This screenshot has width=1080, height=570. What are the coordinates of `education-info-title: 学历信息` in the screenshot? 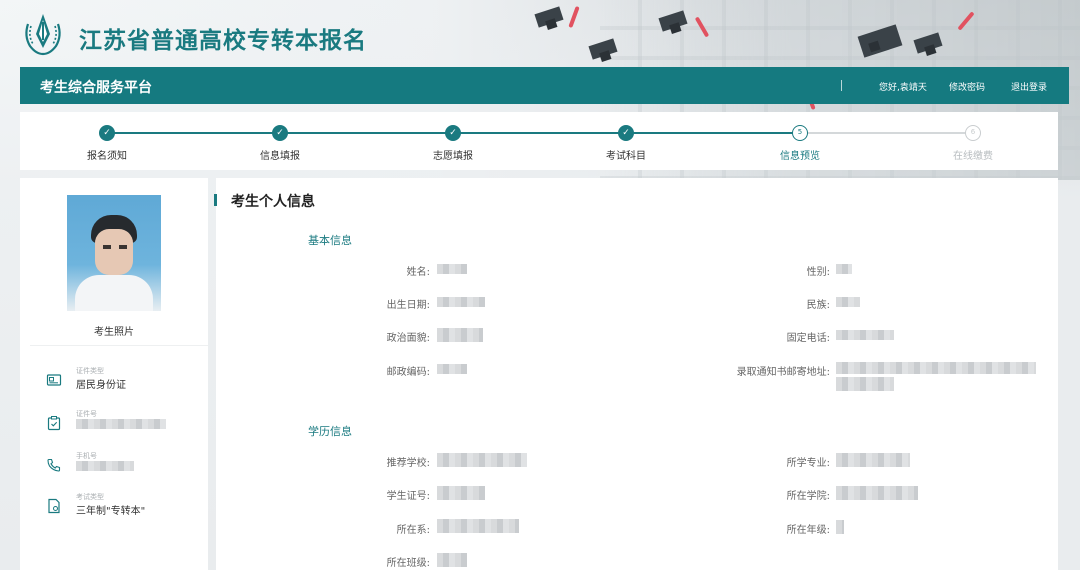 It's located at (330, 431).